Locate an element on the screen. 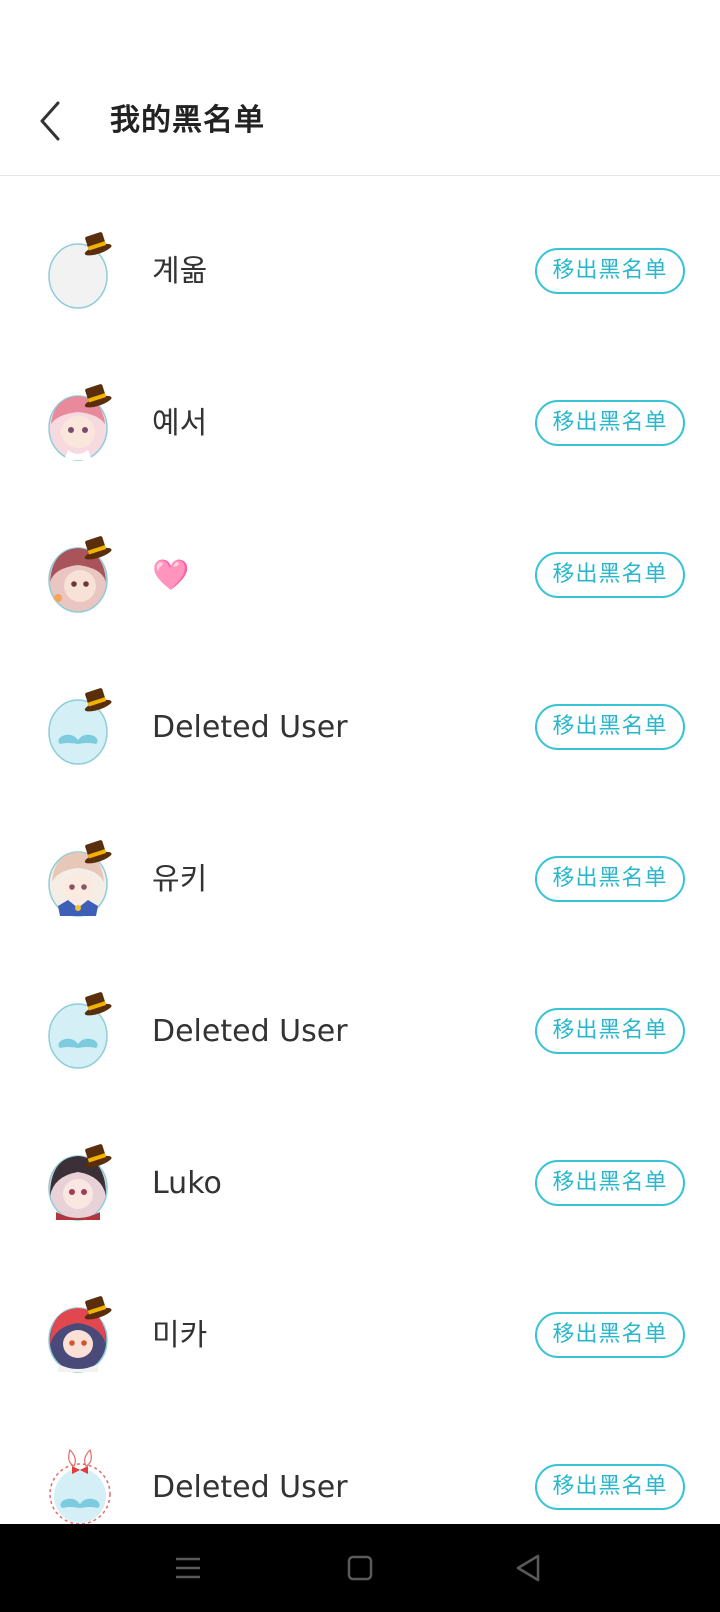 The width and height of the screenshot is (720, 1612). menu-button is located at coordinates (188, 1568).